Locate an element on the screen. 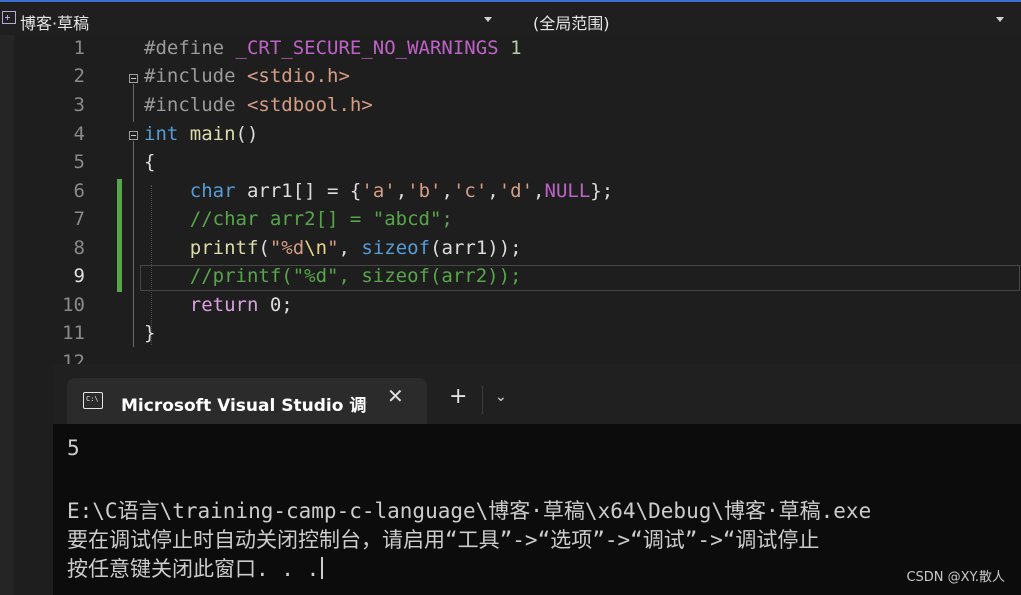 This screenshot has height=595, width=1021. line-number: 5 is located at coordinates (79, 162).